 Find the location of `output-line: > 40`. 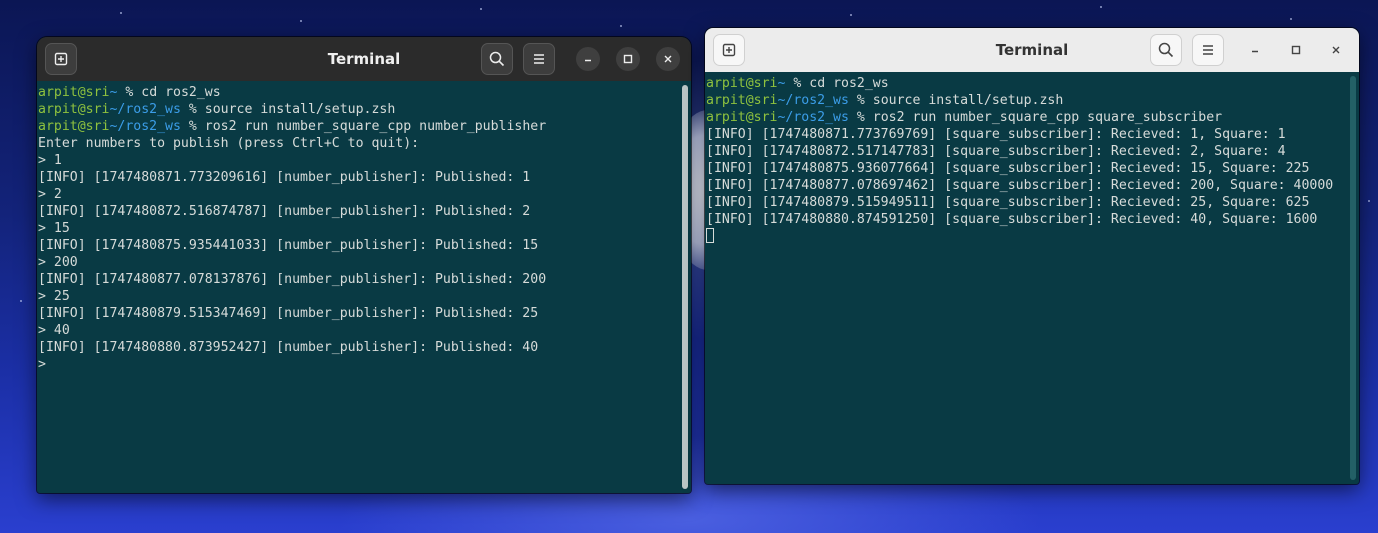

output-line: > 40 is located at coordinates (54, 330).